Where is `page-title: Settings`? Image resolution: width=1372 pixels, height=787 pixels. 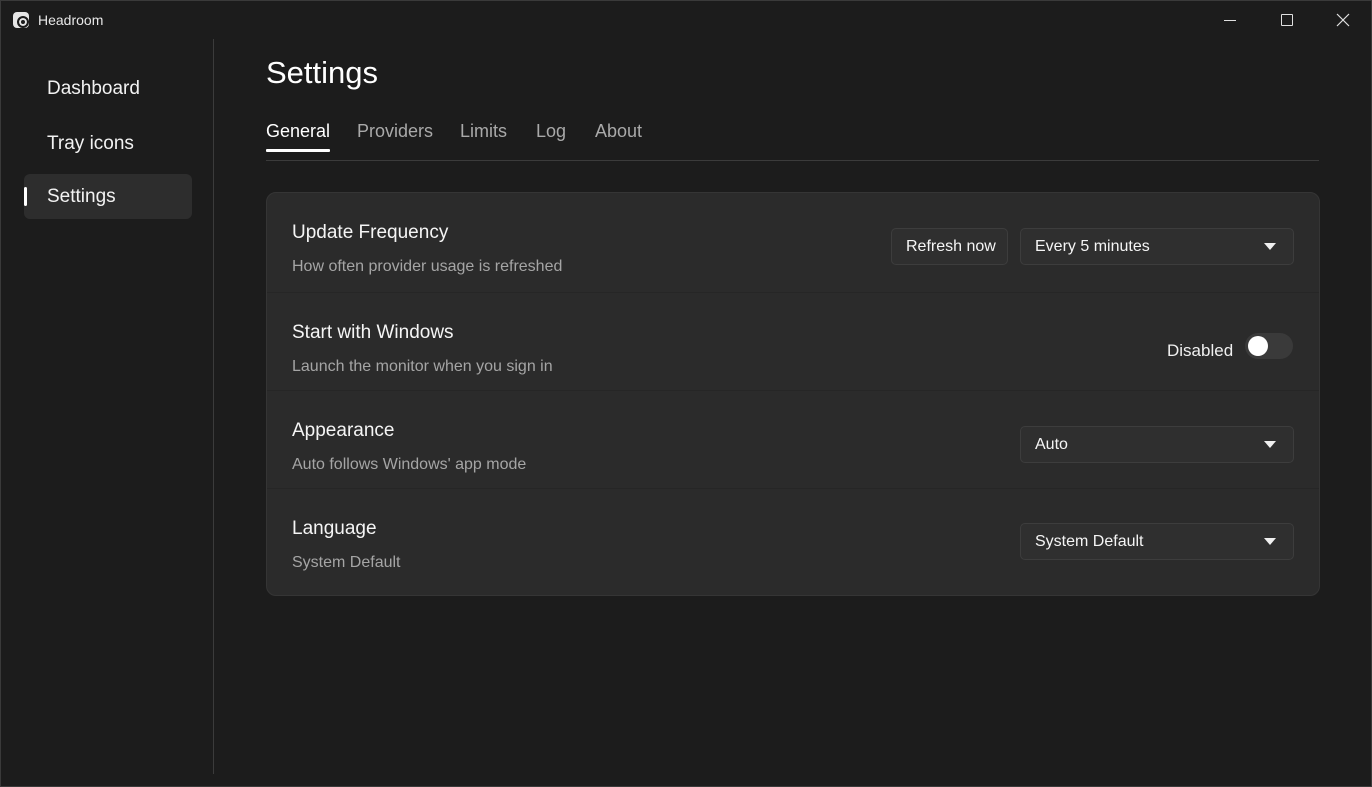 page-title: Settings is located at coordinates (322, 72).